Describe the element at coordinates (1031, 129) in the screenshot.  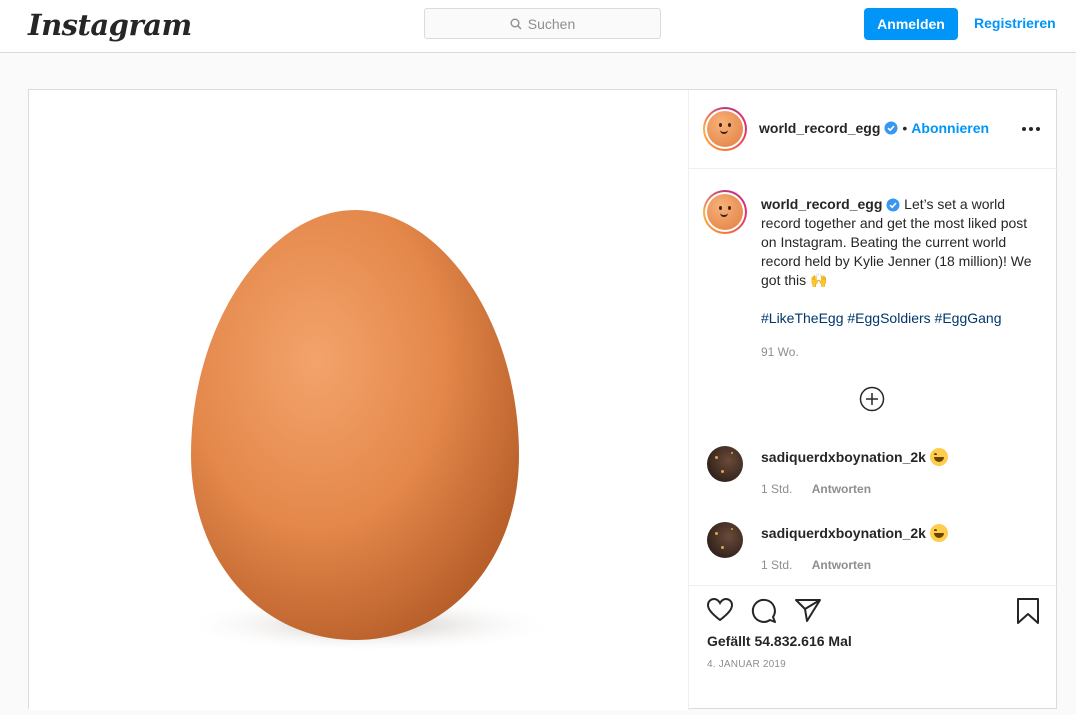
I see `more-options-icon` at that location.